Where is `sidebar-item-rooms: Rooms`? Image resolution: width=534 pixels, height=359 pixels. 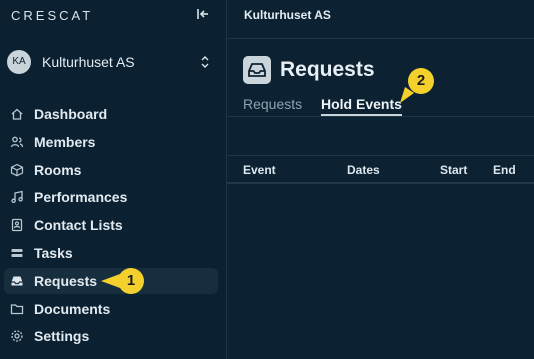 sidebar-item-rooms: Rooms is located at coordinates (111, 170).